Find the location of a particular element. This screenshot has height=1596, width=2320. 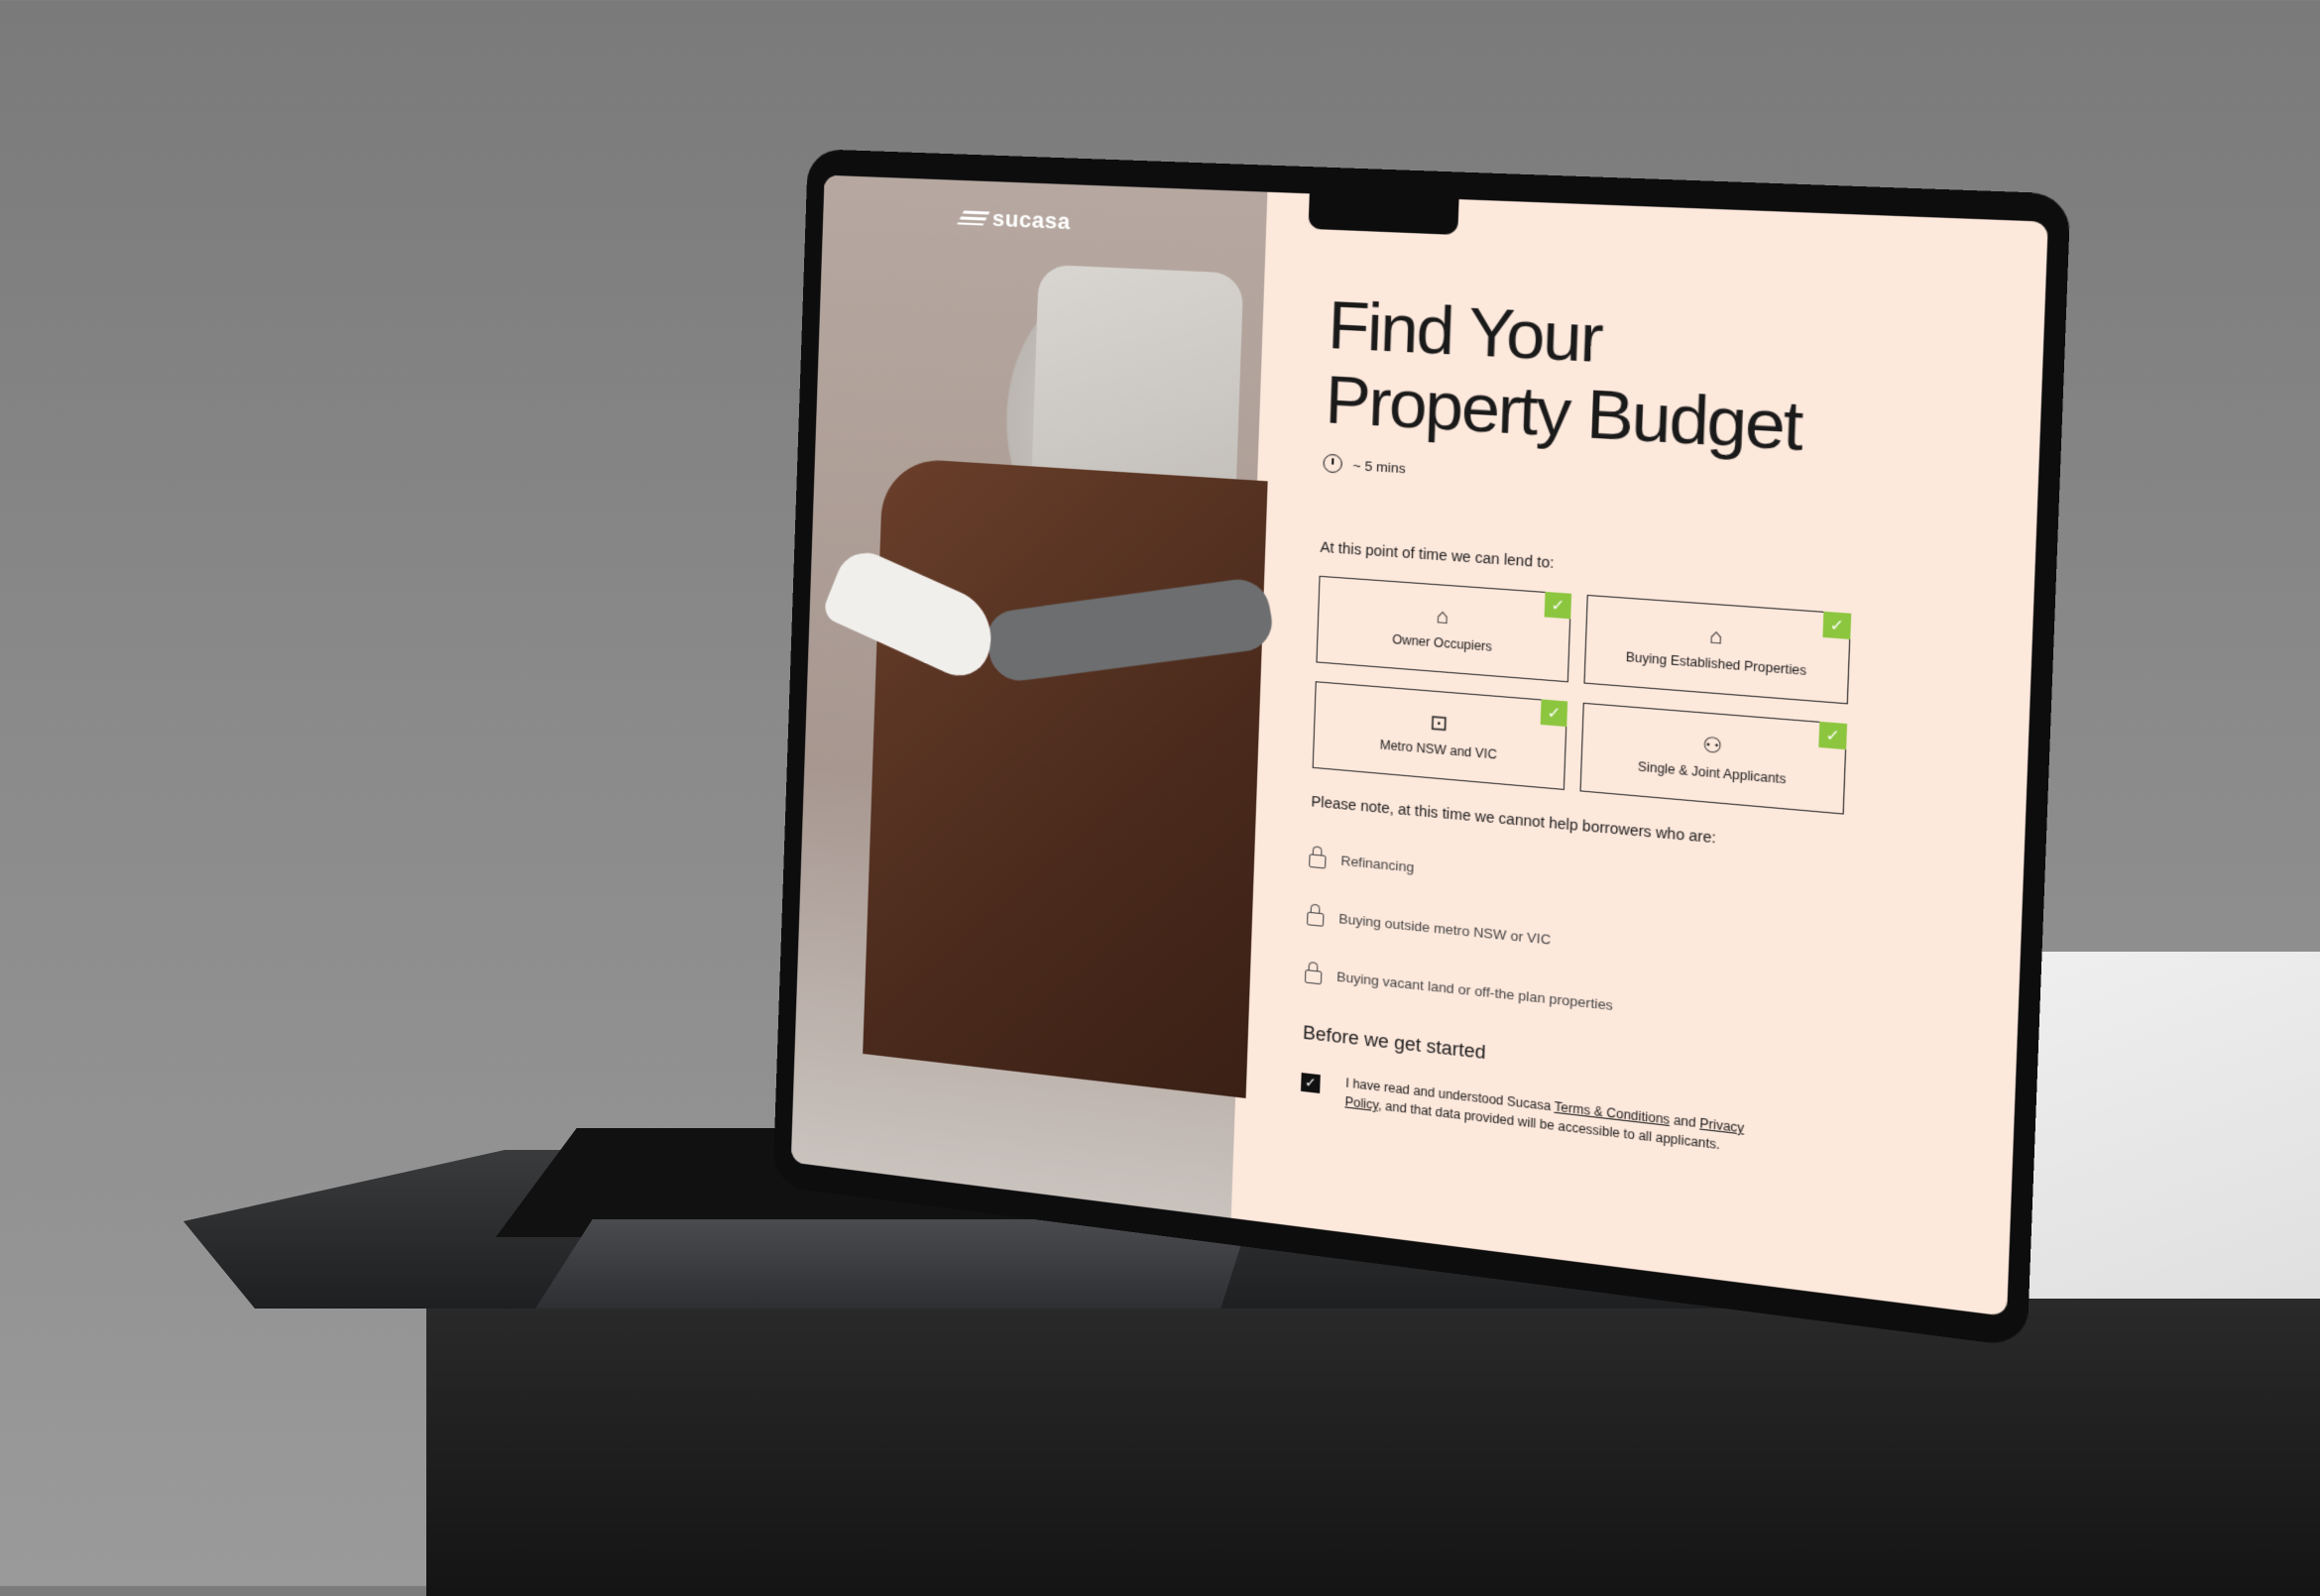

option-label: Buying Established Properties is located at coordinates (1716, 664).